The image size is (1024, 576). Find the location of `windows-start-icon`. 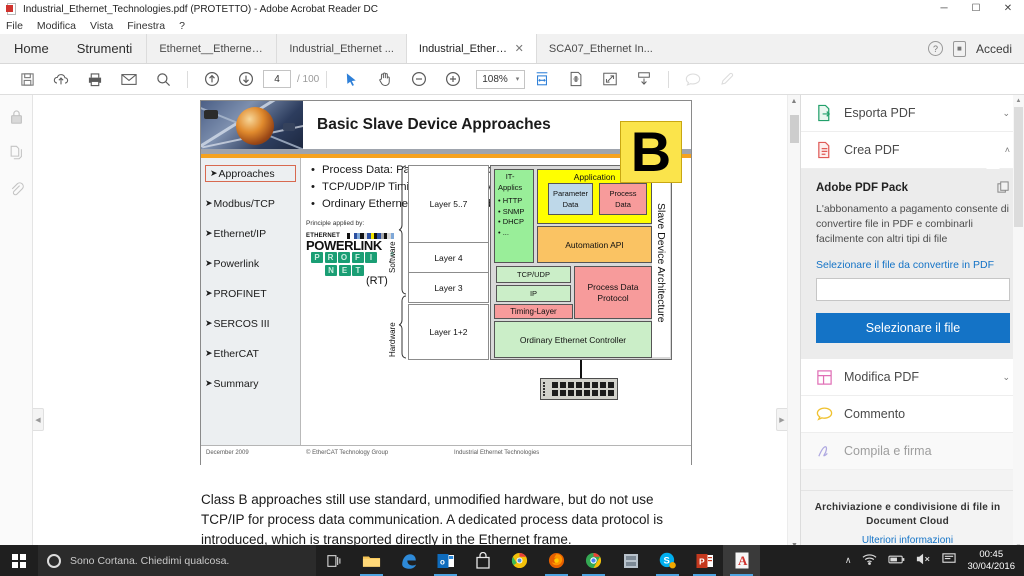

windows-start-icon is located at coordinates (19, 560).